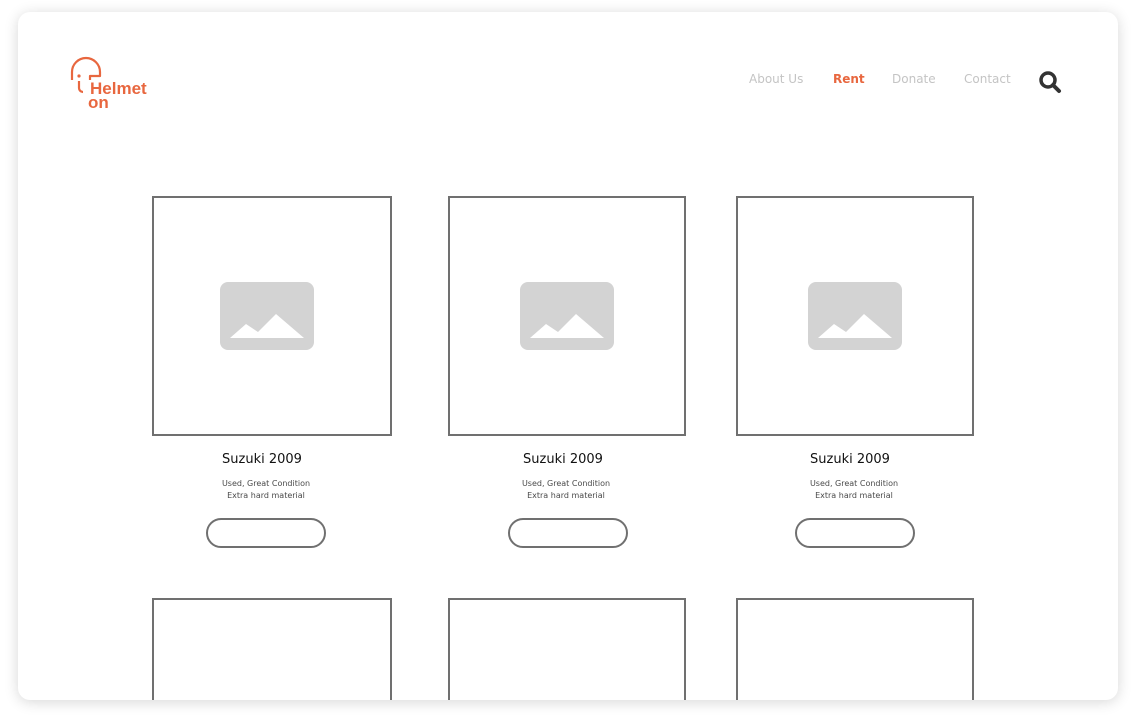  Describe the element at coordinates (98, 102) in the screenshot. I see `brand-name-line2: on` at that location.